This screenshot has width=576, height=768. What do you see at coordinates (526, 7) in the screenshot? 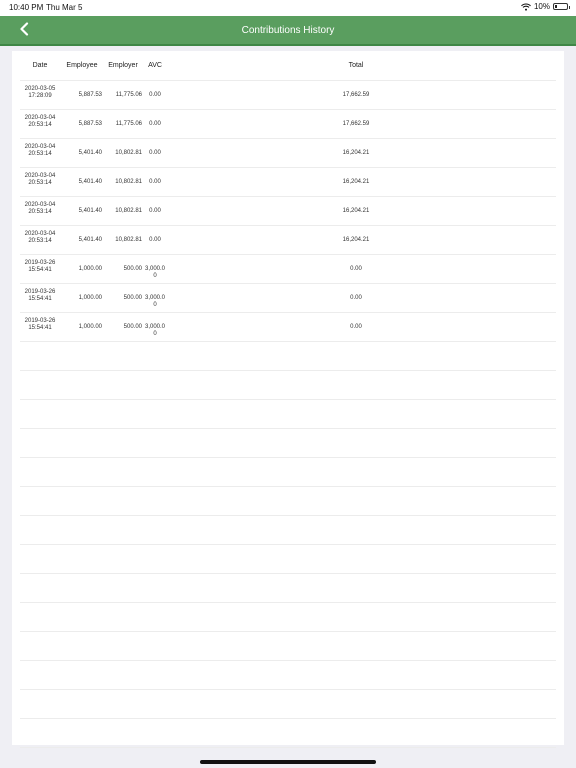
I see `wifi-icon` at bounding box center [526, 7].